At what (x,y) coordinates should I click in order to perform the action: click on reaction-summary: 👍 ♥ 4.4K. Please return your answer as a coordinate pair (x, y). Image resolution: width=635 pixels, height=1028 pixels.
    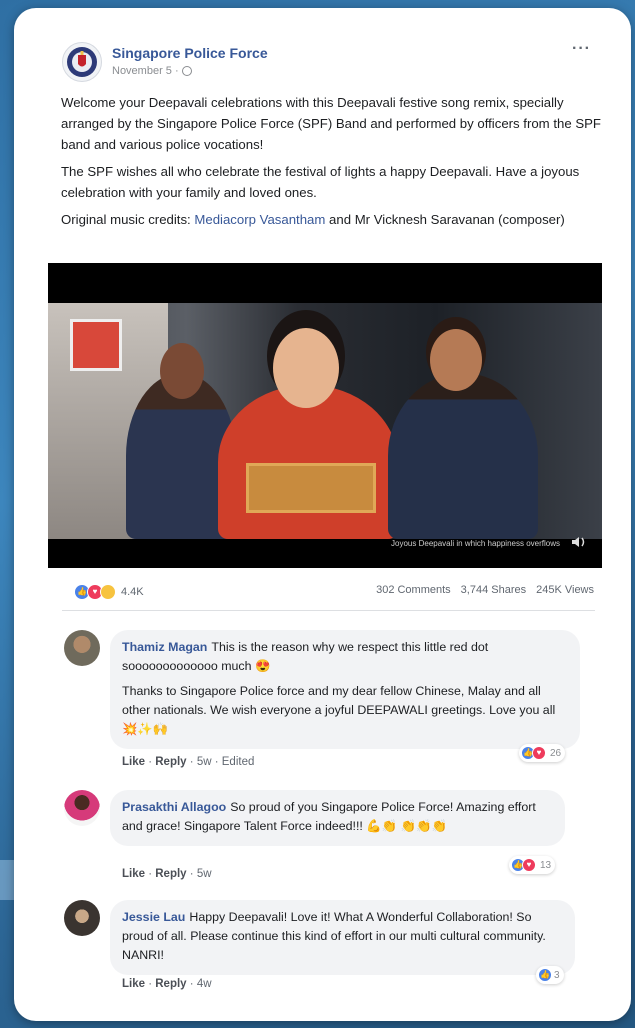
    Looking at the image, I should click on (109, 592).